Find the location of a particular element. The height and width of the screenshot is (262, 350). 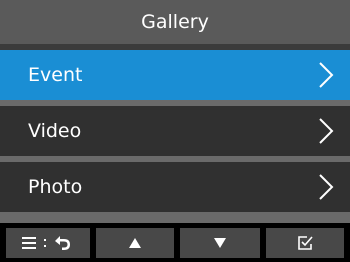

menu-item-label: Event is located at coordinates (55, 75).